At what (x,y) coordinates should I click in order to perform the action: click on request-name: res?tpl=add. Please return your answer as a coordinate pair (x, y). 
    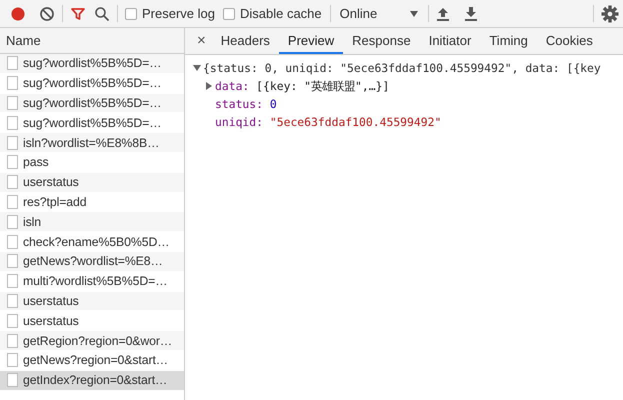
    Looking at the image, I should click on (55, 201).